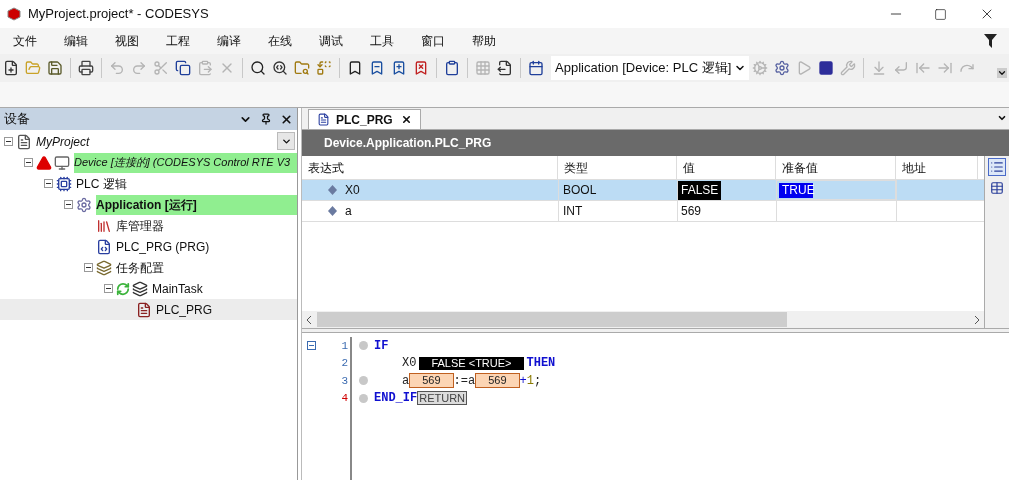  I want to click on menu-item: 工程, so click(178, 41).